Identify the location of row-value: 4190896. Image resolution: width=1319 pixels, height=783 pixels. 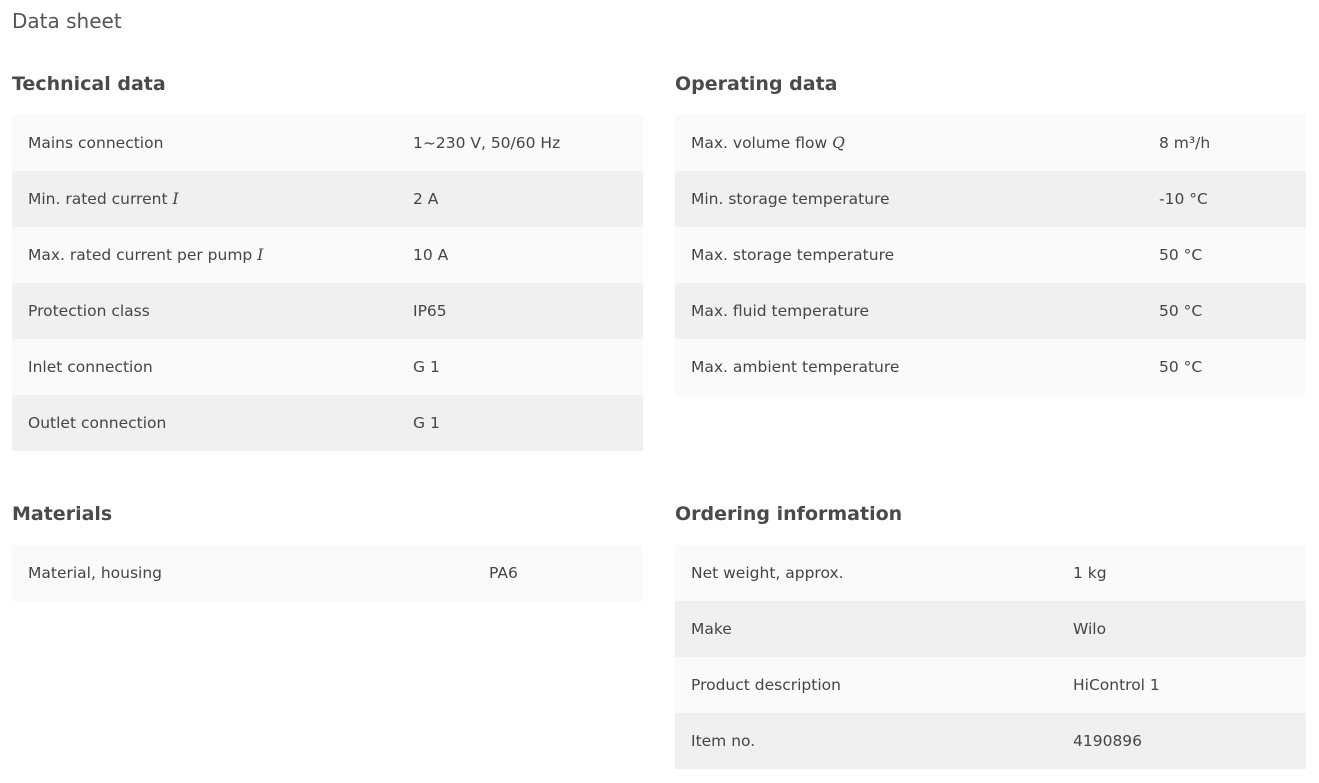
(1108, 741).